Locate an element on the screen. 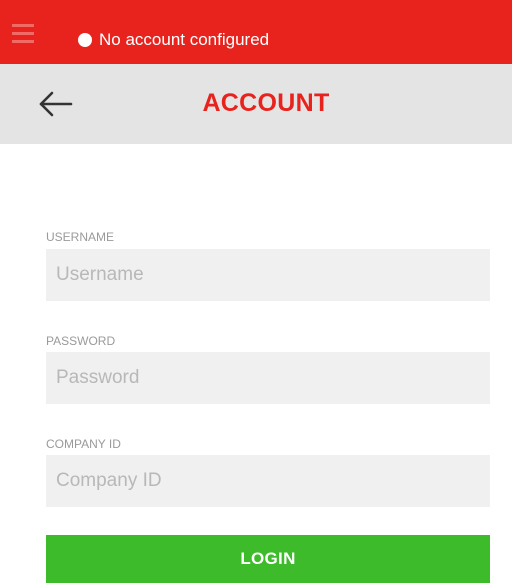  page-title: ACCOUNT is located at coordinates (266, 103).